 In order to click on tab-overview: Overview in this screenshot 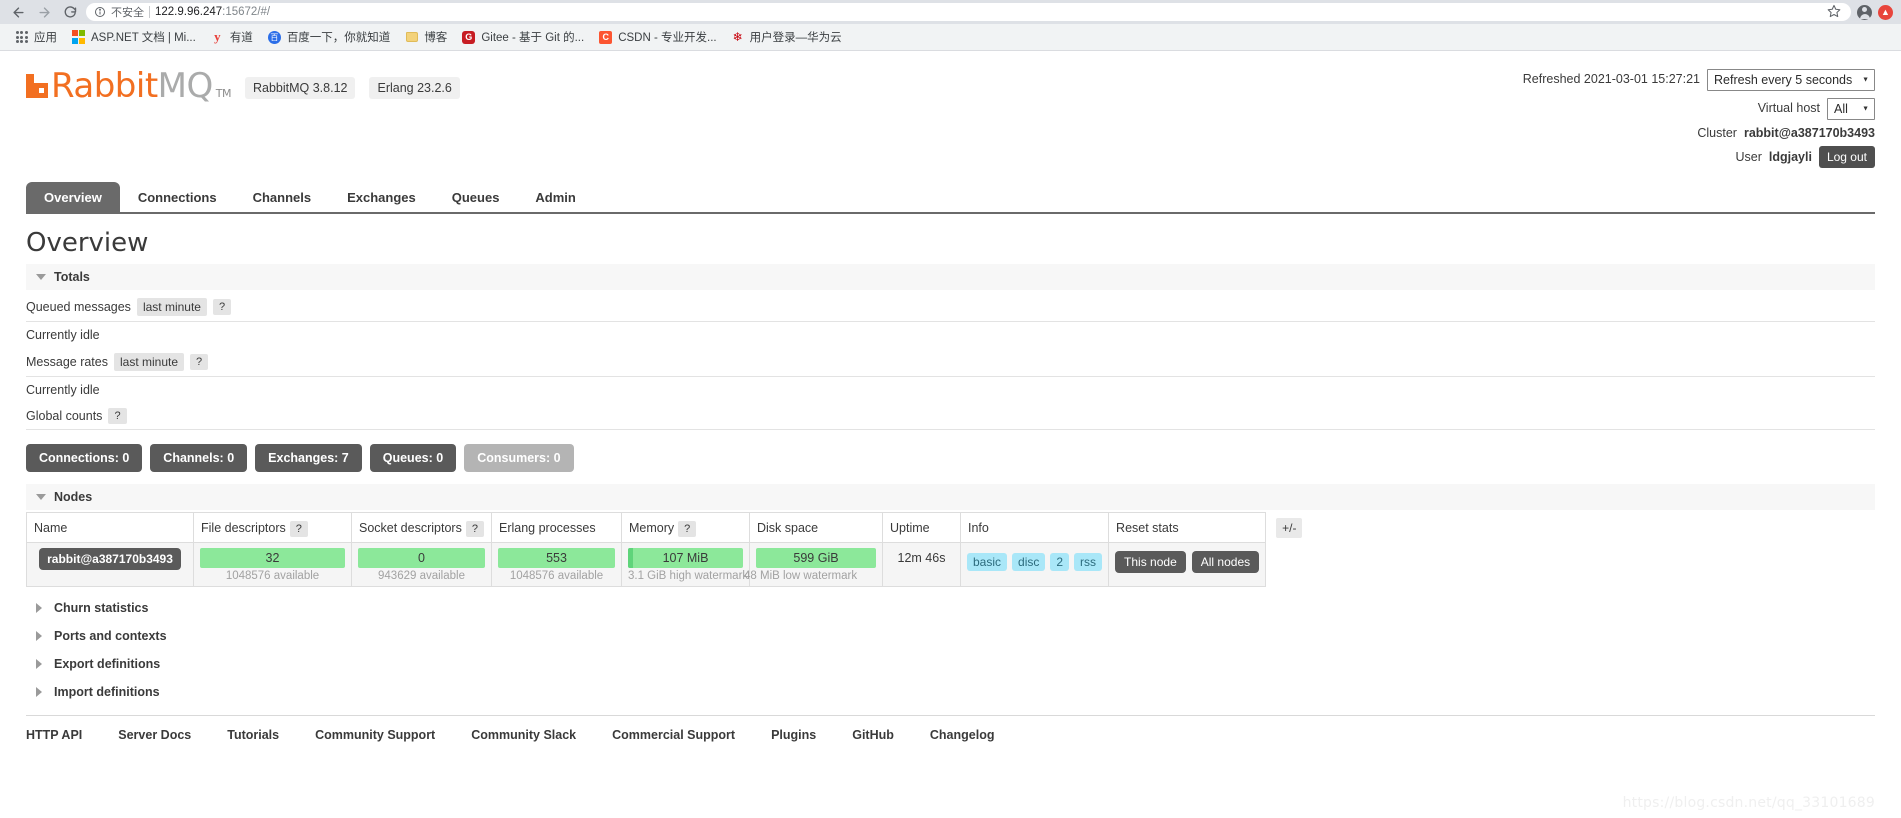, I will do `click(73, 197)`.